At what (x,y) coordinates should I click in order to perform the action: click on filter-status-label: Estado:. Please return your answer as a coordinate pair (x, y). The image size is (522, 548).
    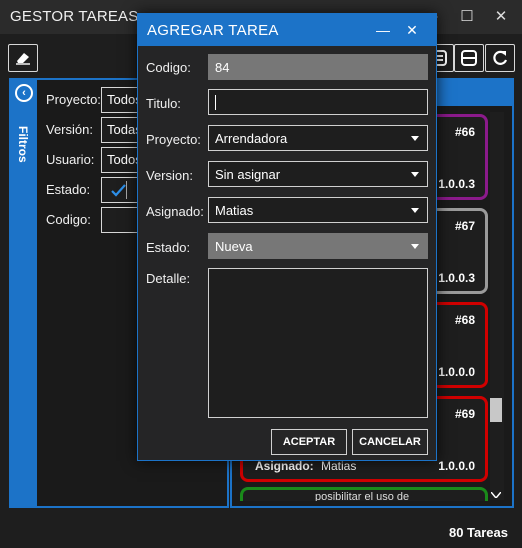
    Looking at the image, I should click on (68, 189).